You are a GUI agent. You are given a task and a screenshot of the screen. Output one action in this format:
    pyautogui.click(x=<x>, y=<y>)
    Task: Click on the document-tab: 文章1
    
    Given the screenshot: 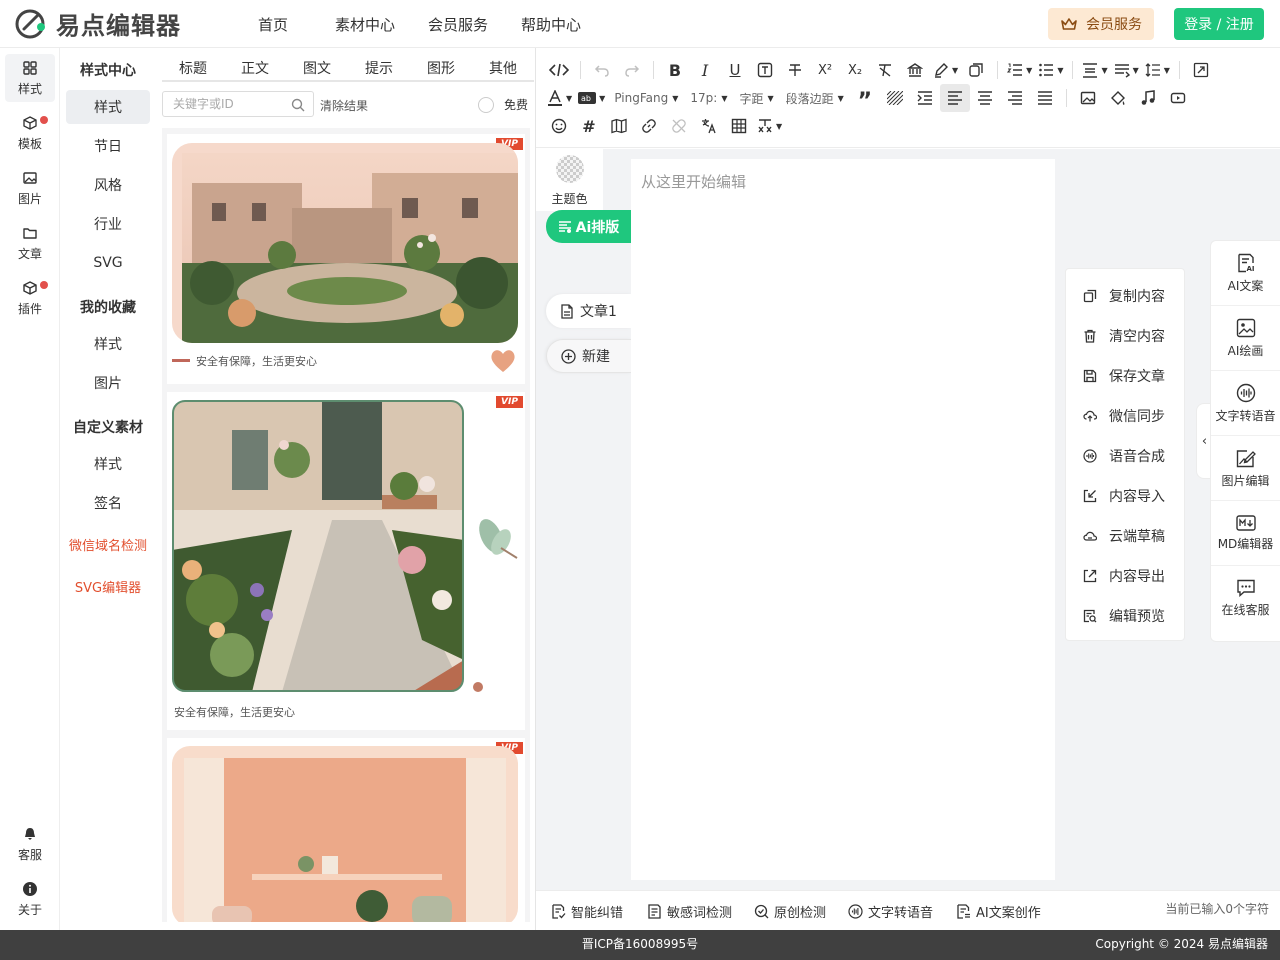 What is the action you would take?
    pyautogui.click(x=588, y=311)
    